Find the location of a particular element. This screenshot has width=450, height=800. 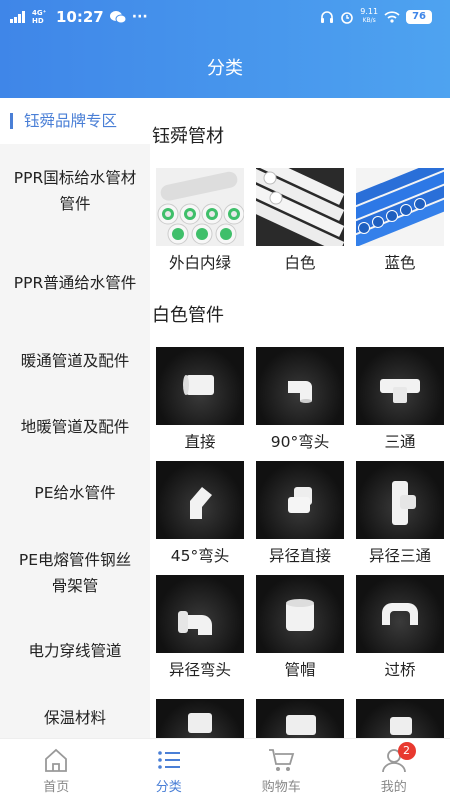

product-item: 外白内绿 is located at coordinates (200, 223).